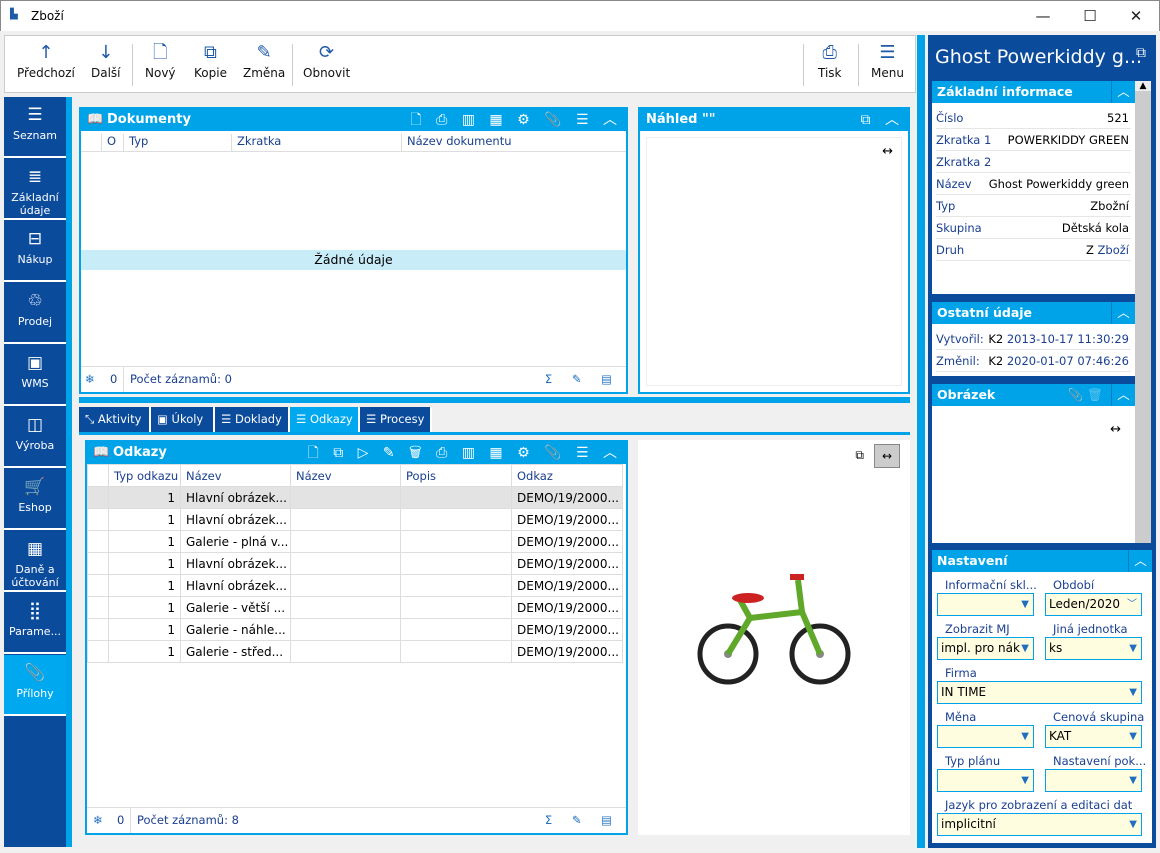  Describe the element at coordinates (1033, 313) in the screenshot. I see `other-info-header: Ostatní údaje ︿` at that location.